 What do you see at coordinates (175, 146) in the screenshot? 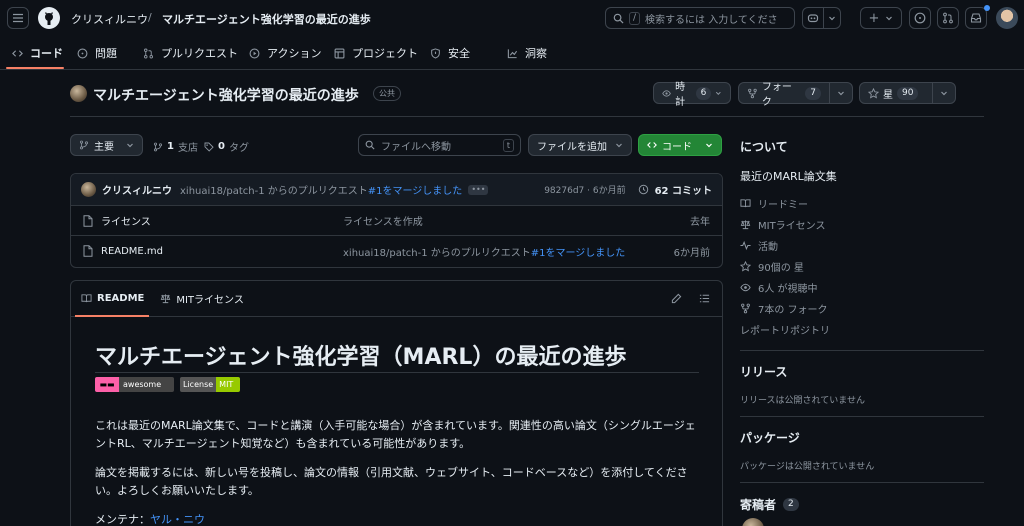
I see `branches-link: 1 支店` at bounding box center [175, 146].